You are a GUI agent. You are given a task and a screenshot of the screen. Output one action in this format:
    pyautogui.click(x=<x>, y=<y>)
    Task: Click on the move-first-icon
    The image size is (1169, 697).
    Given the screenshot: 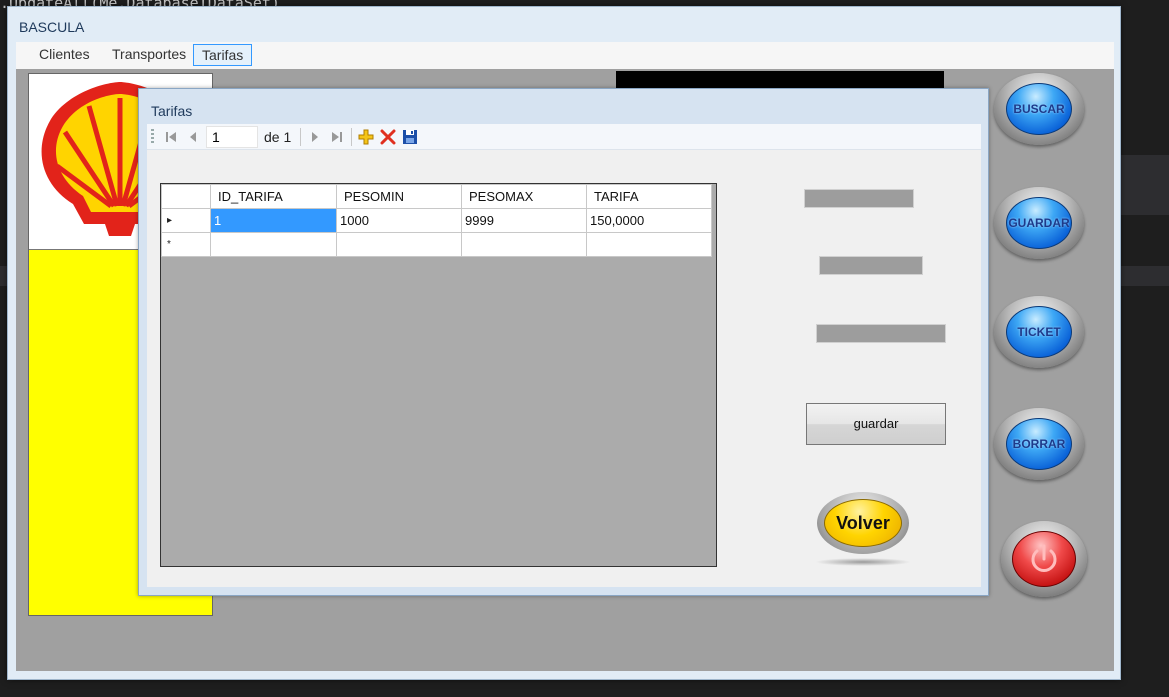 What is the action you would take?
    pyautogui.click(x=171, y=137)
    